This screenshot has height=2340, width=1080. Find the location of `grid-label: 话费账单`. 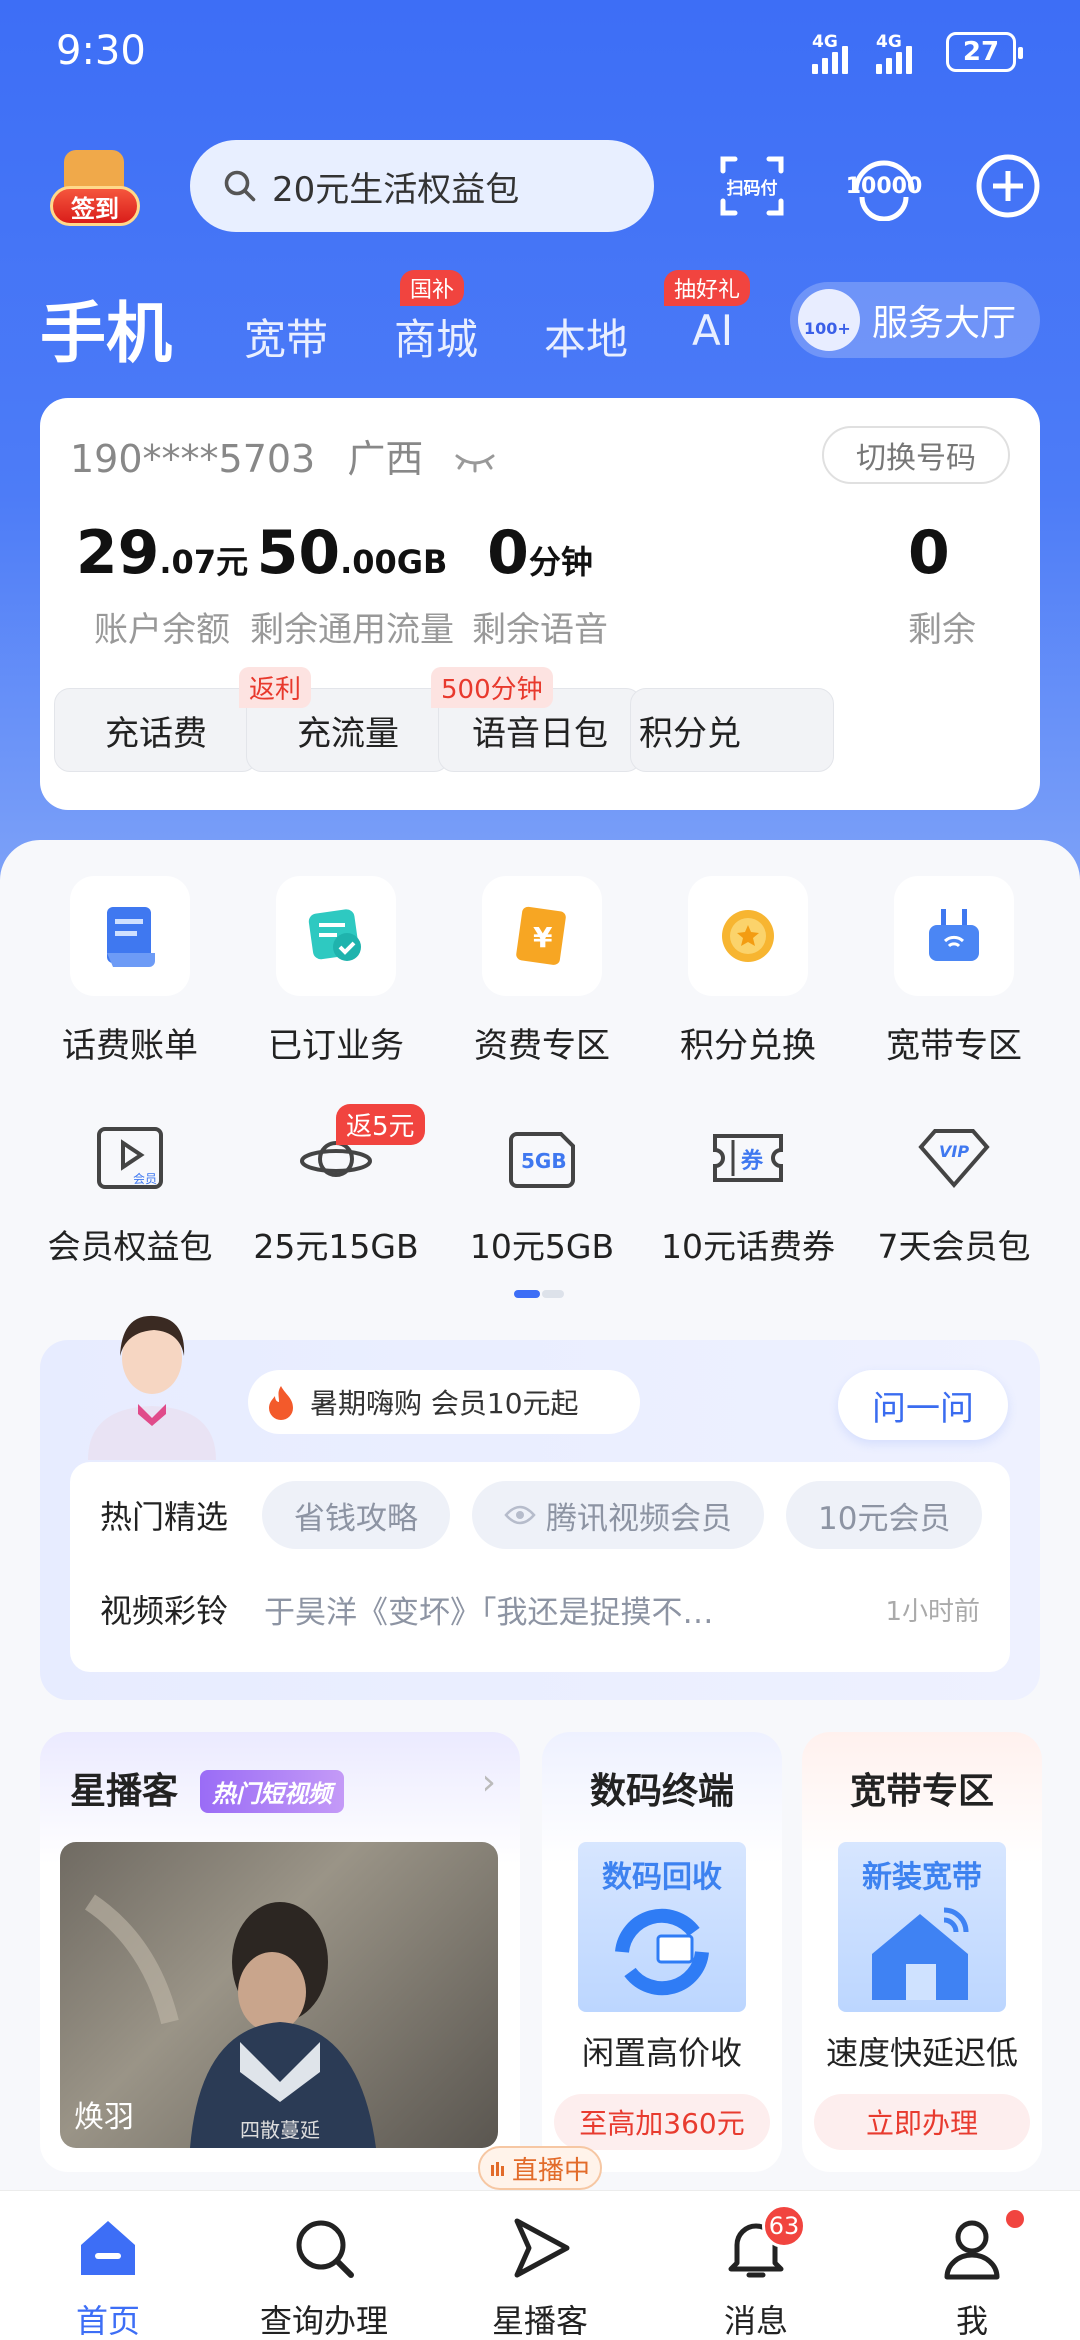

grid-label: 话费账单 is located at coordinates (130, 1046).